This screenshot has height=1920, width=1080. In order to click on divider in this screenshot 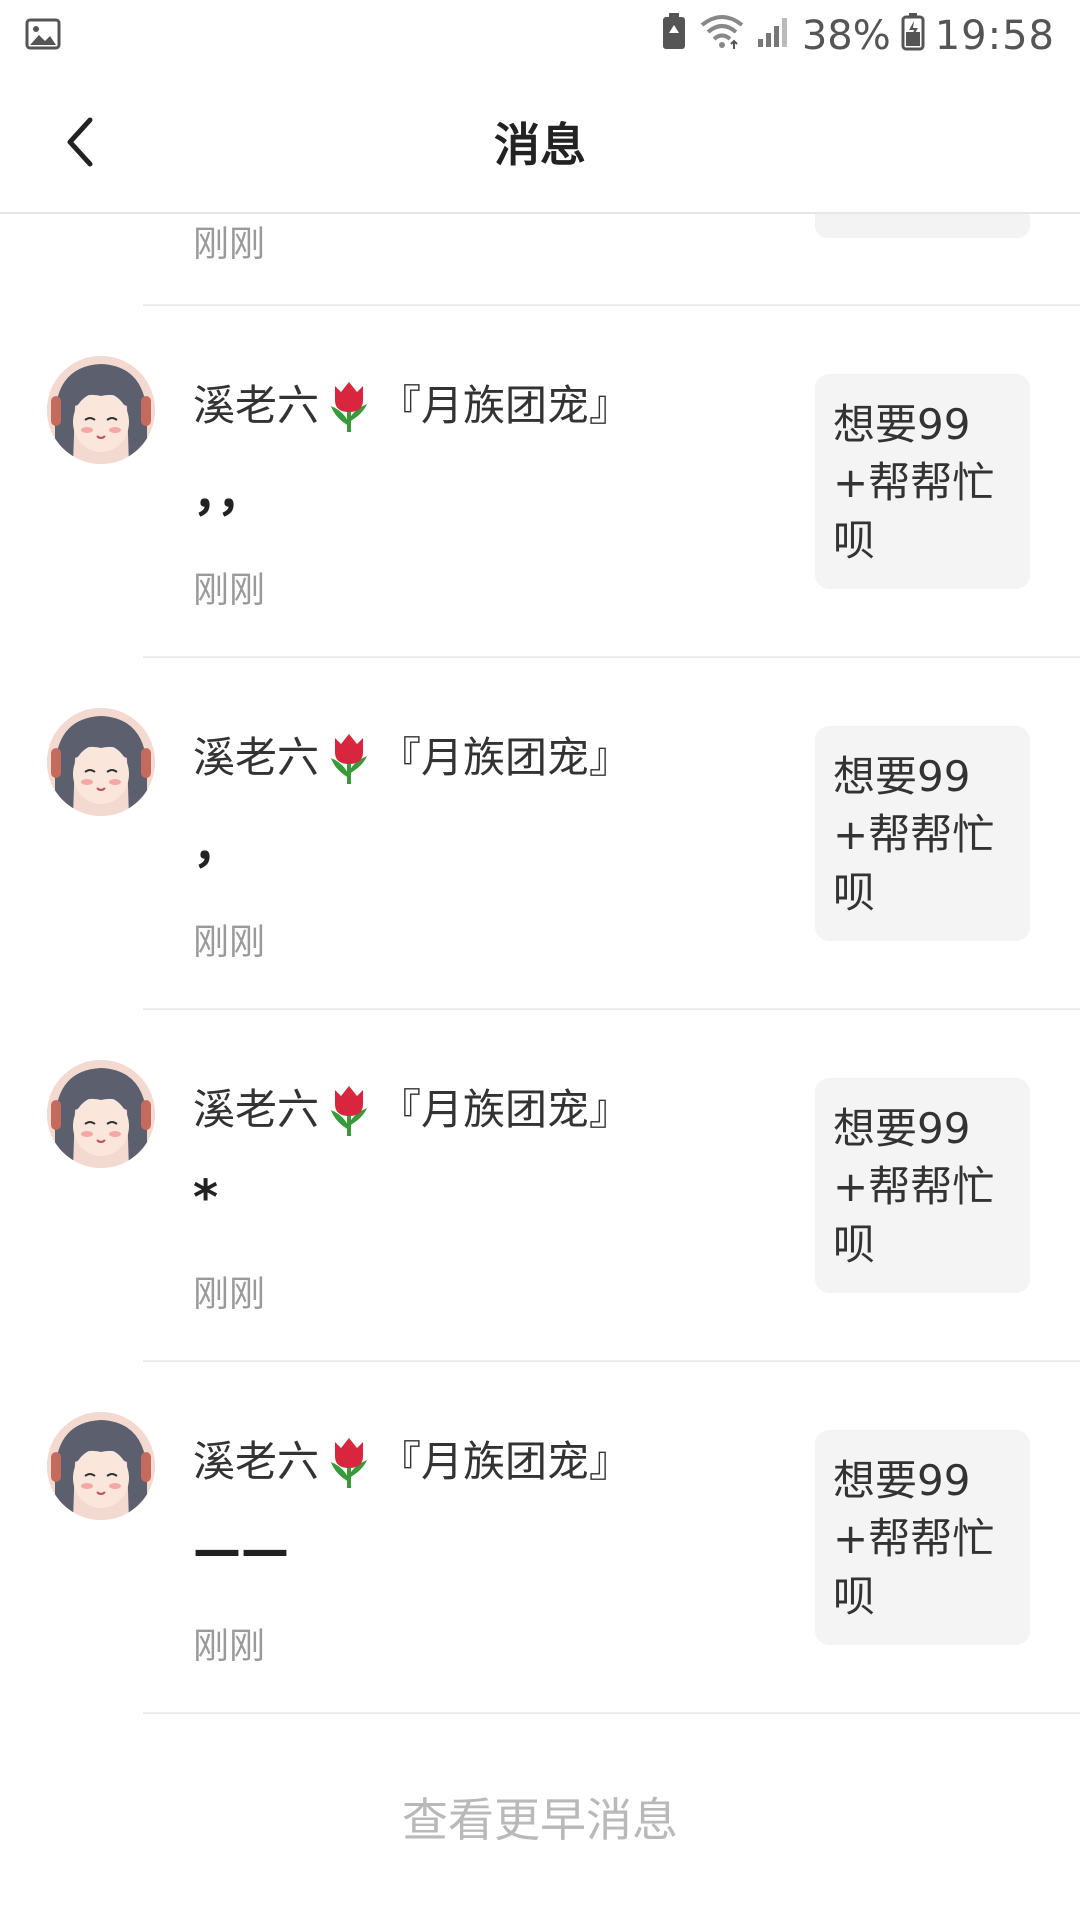, I will do `click(611, 1713)`.